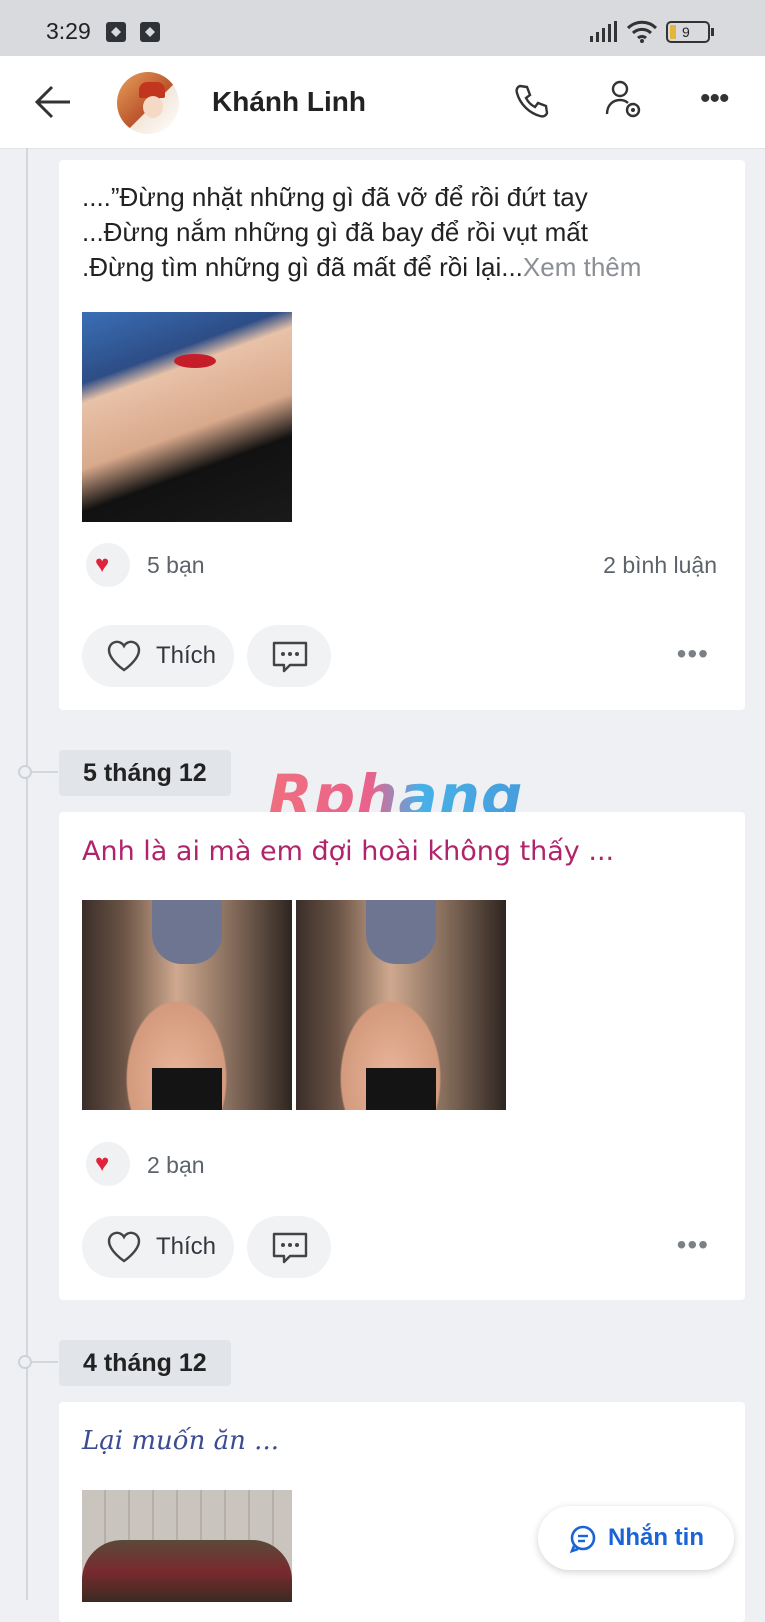  I want to click on avatar, so click(148, 103).